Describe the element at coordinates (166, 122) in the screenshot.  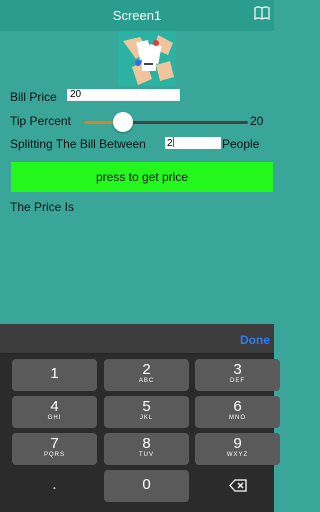
I see `tip-slider` at that location.